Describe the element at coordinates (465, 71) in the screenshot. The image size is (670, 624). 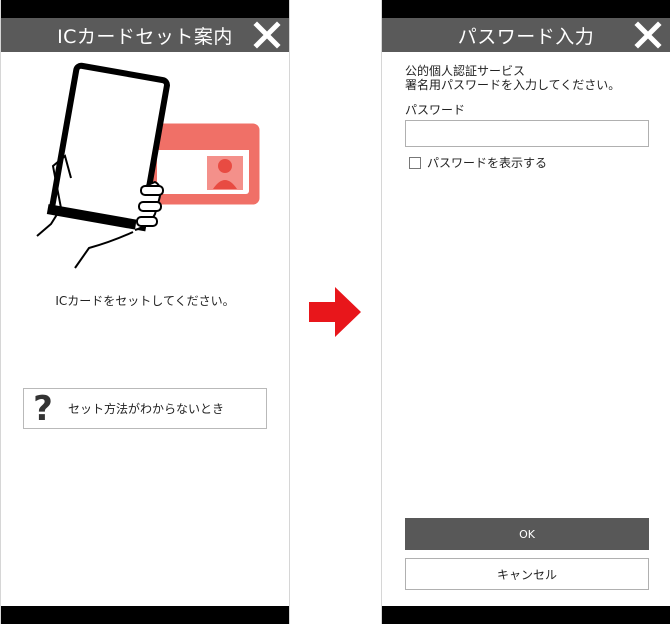
I see `description-line-1: 公的個人認証サービス` at that location.